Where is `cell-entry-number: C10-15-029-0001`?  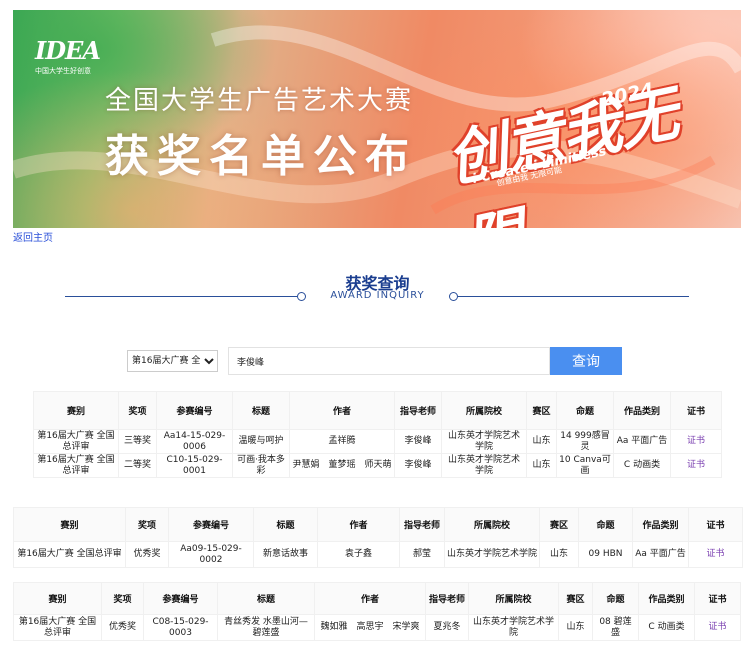
cell-entry-number: C10-15-029-0001 is located at coordinates (194, 465).